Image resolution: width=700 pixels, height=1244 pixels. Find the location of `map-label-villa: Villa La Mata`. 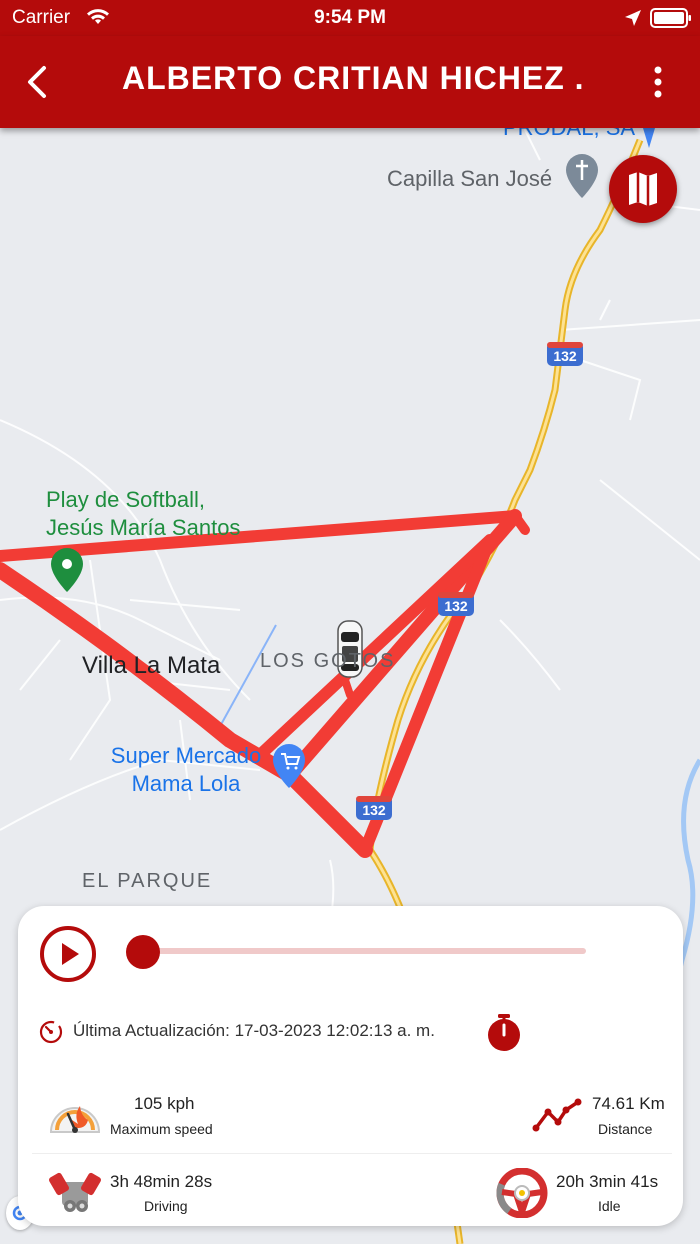

map-label-villa: Villa La Mata is located at coordinates (151, 665).